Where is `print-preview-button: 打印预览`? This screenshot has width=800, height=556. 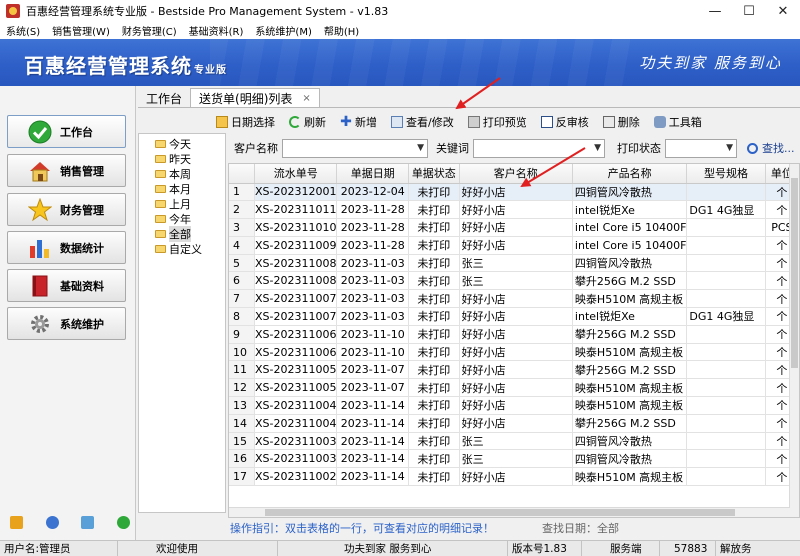
print-preview-button: 打印预览 is located at coordinates (497, 122).